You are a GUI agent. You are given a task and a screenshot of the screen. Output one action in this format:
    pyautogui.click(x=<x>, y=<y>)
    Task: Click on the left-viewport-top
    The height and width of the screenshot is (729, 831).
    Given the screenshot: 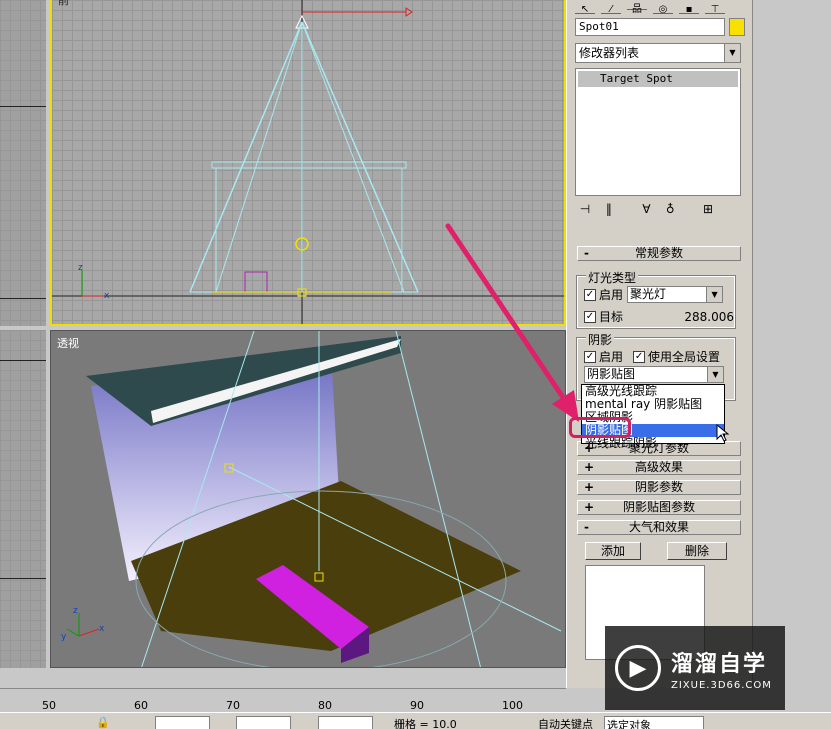 What is the action you would take?
    pyautogui.click(x=23, y=163)
    